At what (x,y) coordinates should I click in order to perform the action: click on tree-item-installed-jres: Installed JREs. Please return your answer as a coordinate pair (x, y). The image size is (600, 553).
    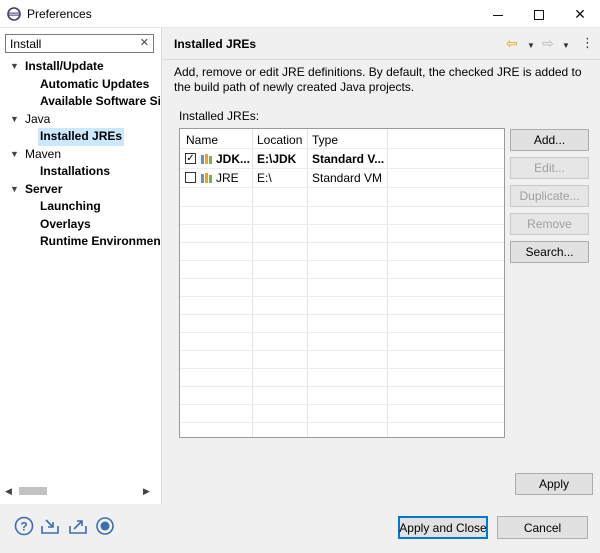
    Looking at the image, I should click on (80, 137).